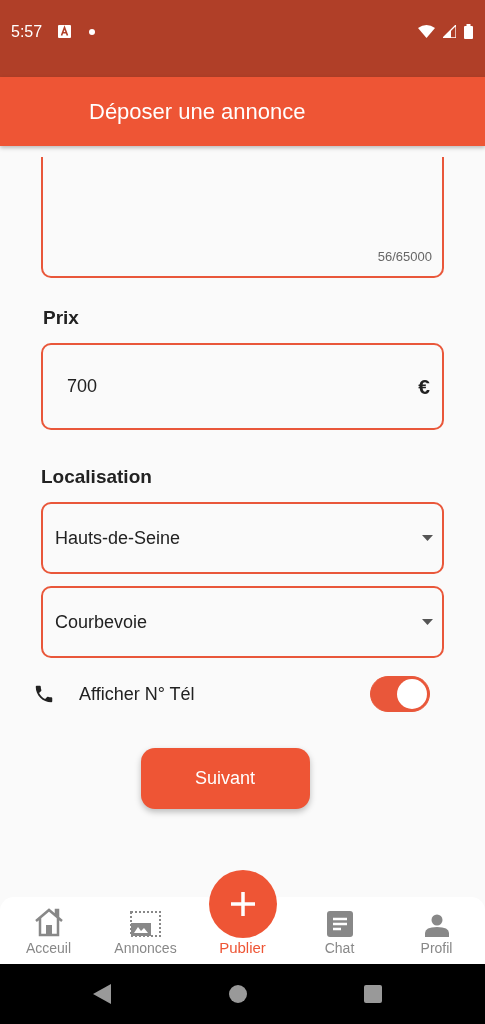 Image resolution: width=485 pixels, height=1024 pixels. Describe the element at coordinates (400, 694) in the screenshot. I see `toggle-switch` at that location.